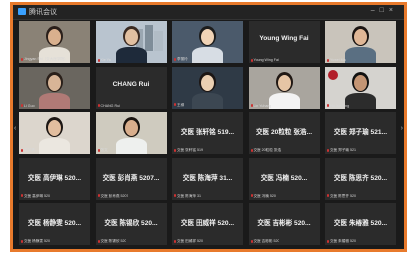  I want to click on participant-name-label: 交医 郑子瑜 521, so click(341, 150).